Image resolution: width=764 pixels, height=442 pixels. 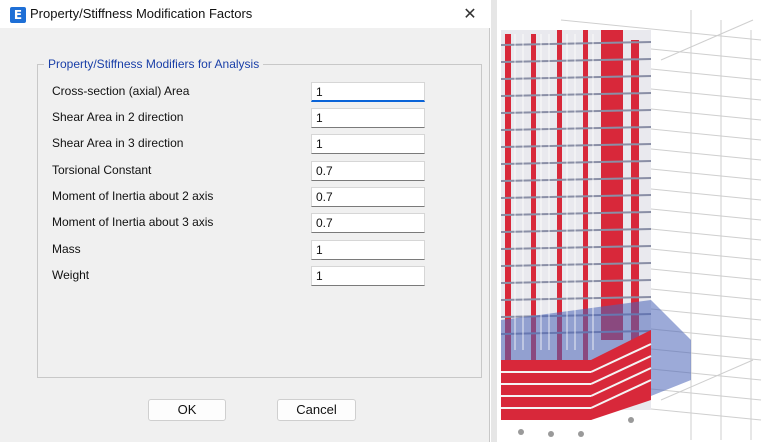 What do you see at coordinates (133, 196) in the screenshot?
I see `label-inertia-2: Moment of Inertia about 2 axis` at bounding box center [133, 196].